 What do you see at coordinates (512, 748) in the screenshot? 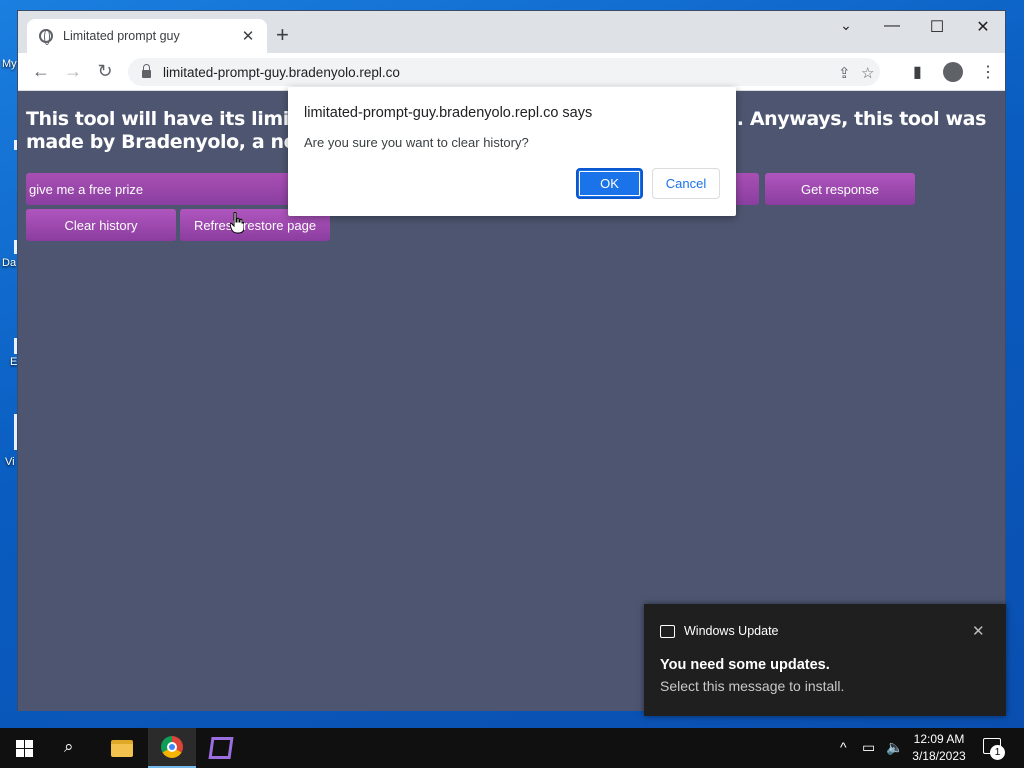
I see `taskbar: ⌕ ^ ▭ 🔈 12:09 AM 3/18/2023 1` at bounding box center [512, 748].